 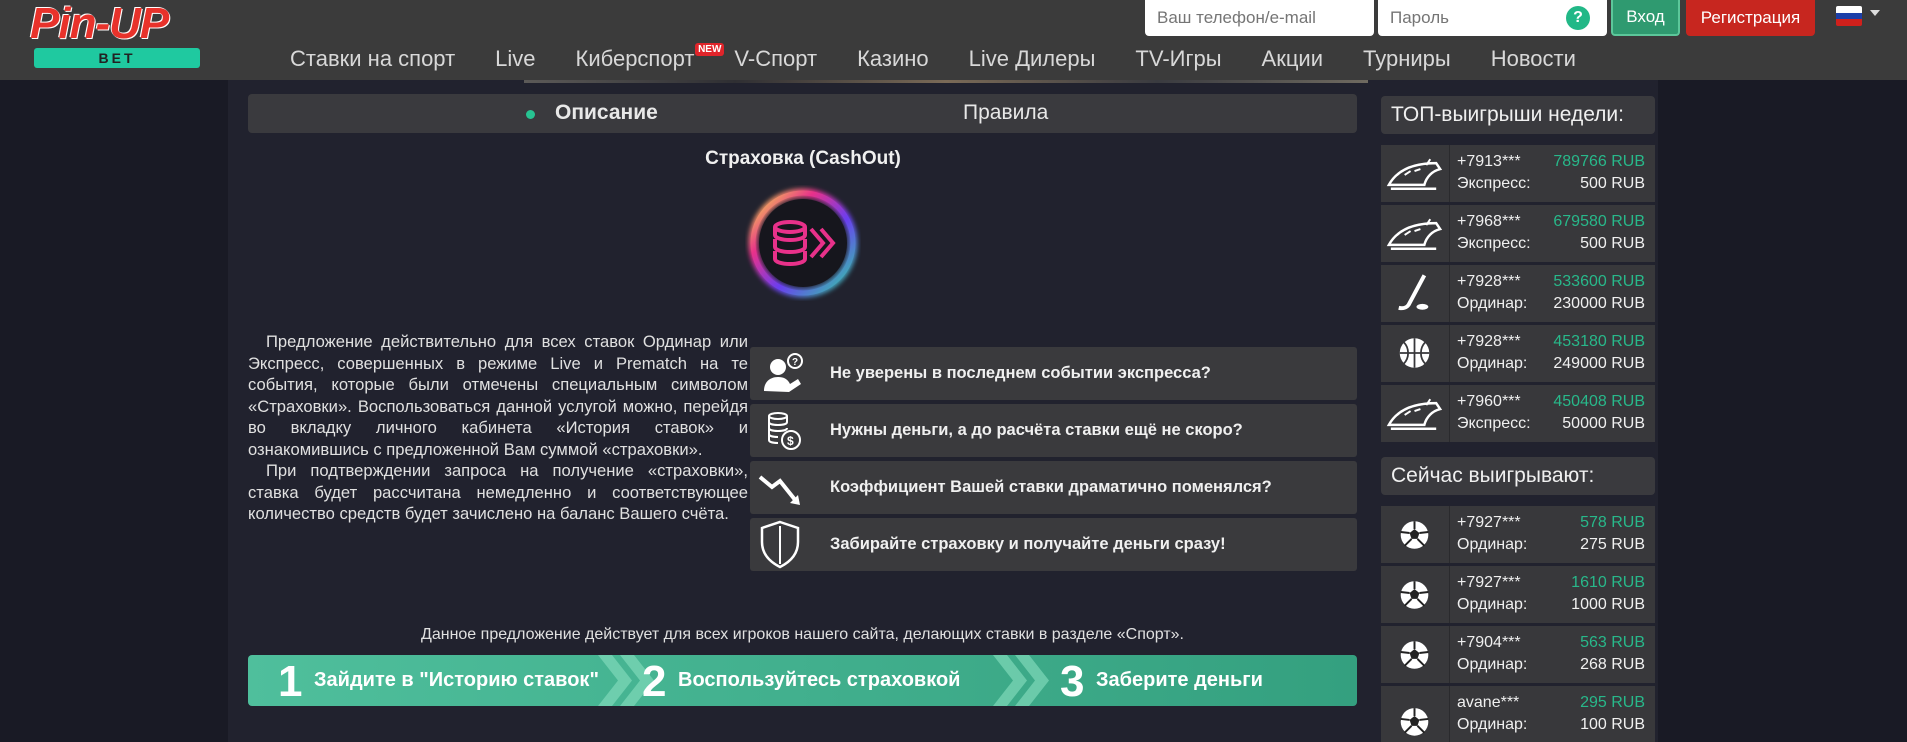 What do you see at coordinates (1518, 115) in the screenshot?
I see `top-wins-title: ТОП-выигрыши недели:` at bounding box center [1518, 115].